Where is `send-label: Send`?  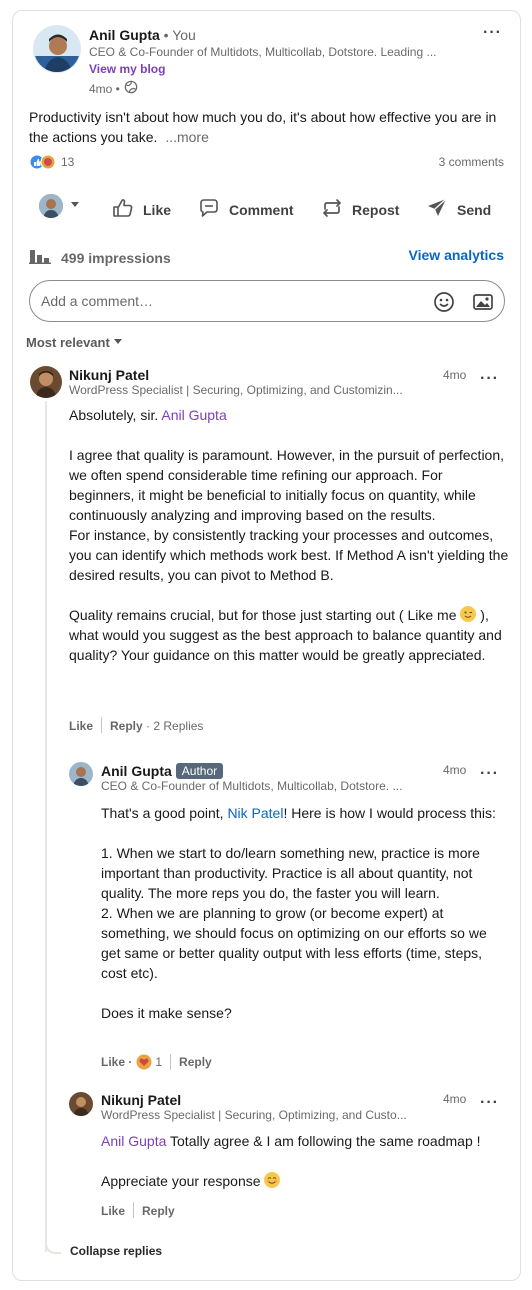 send-label: Send is located at coordinates (474, 209).